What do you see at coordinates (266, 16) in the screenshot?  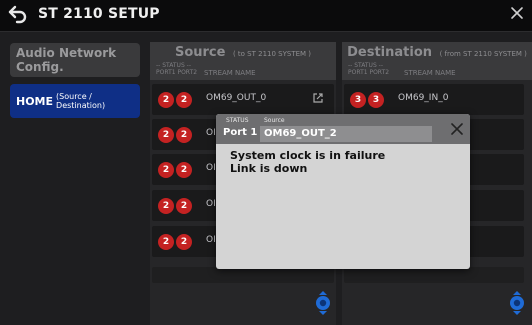 I see `header-bar: ST 2110 SETUP` at bounding box center [266, 16].